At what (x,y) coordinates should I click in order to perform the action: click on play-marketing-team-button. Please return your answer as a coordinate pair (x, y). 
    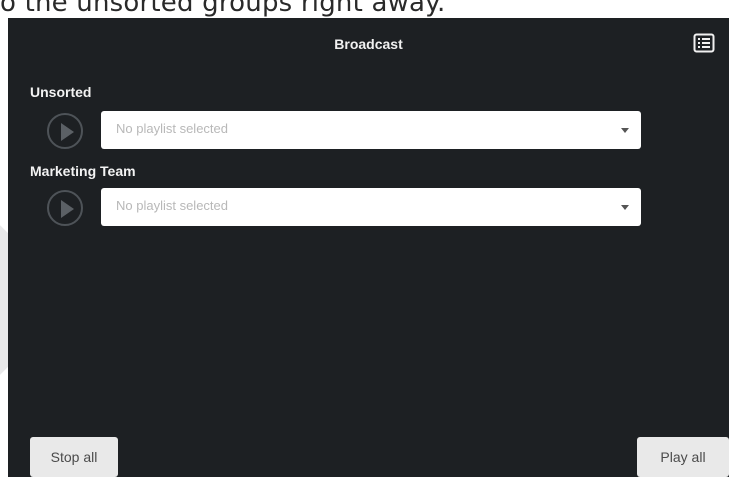
    Looking at the image, I should click on (65, 208).